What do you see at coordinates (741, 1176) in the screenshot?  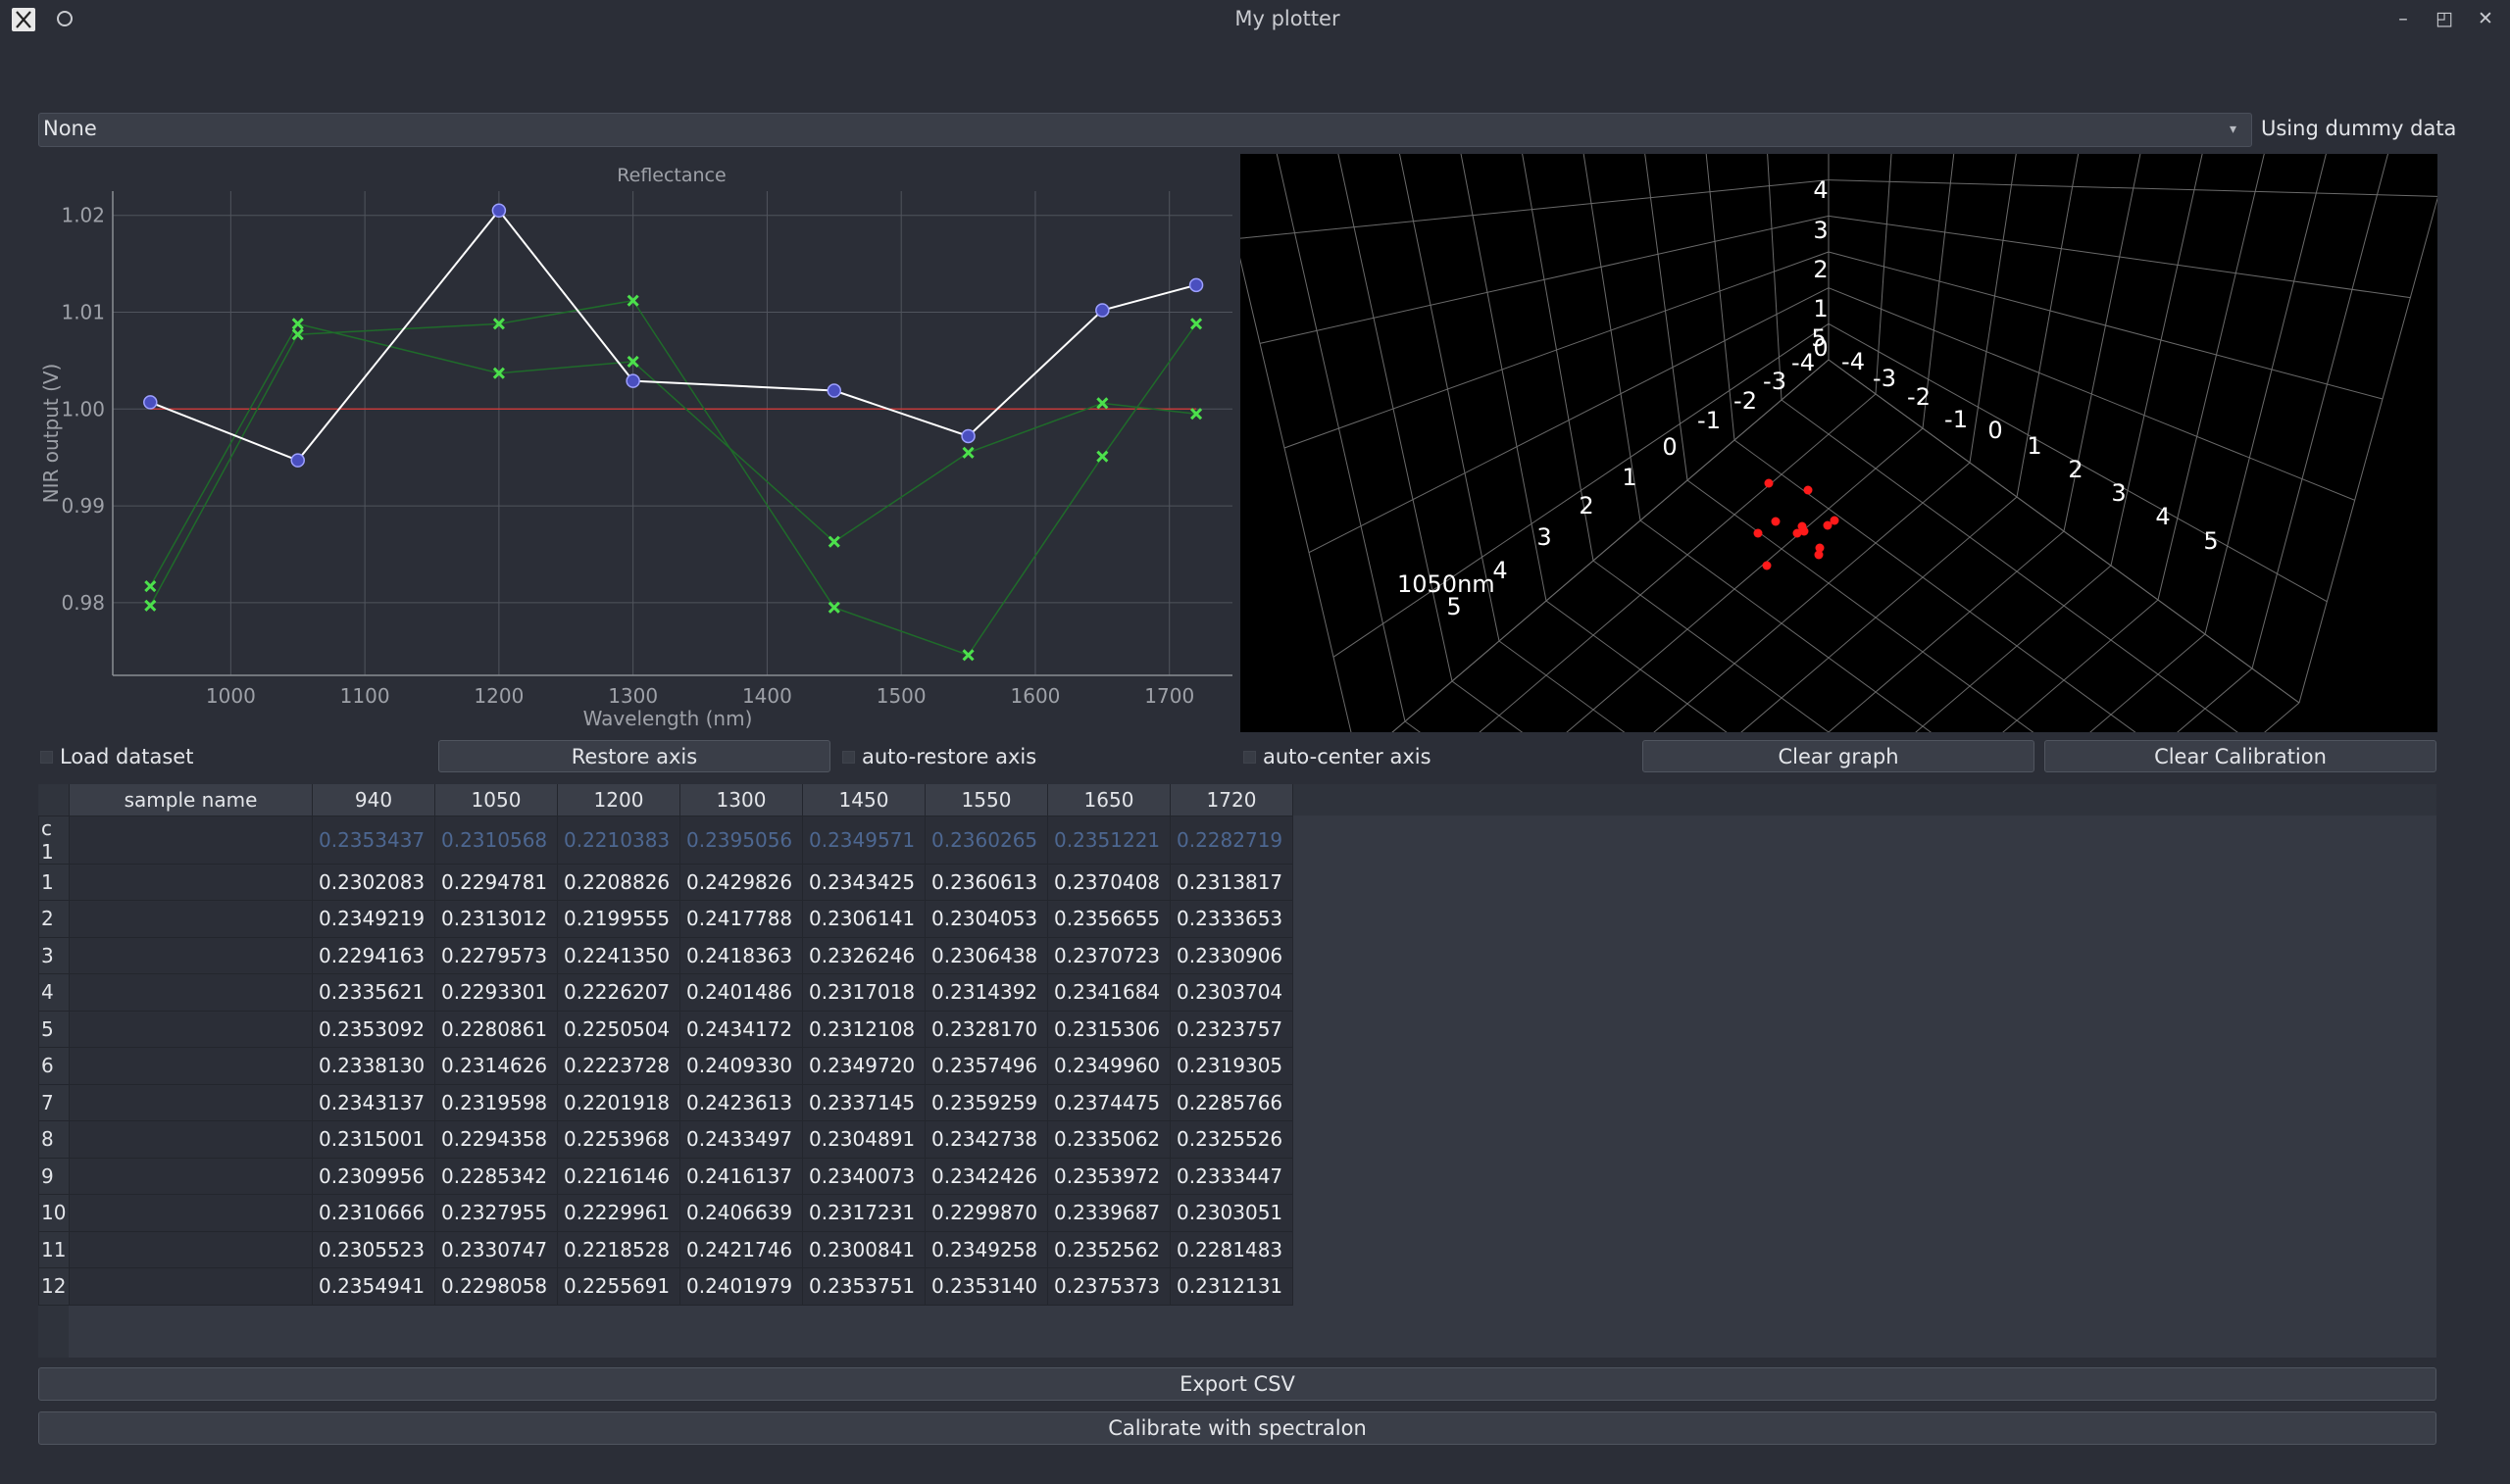 I see `value-cell: 0.2416137` at bounding box center [741, 1176].